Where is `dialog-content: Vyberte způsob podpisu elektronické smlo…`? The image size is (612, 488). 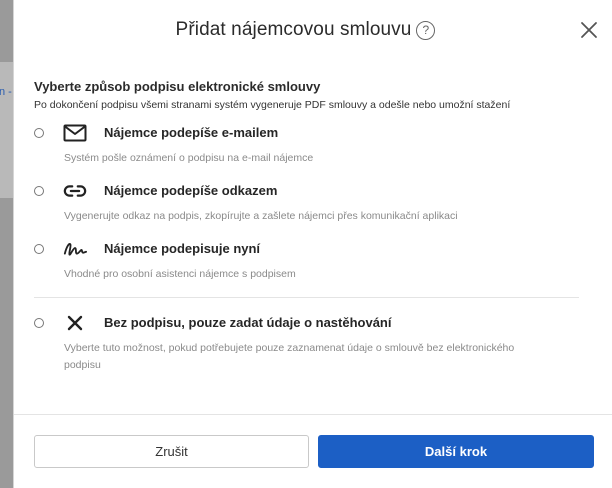
dialog-content: Vyberte způsob podpisu elektronické smlo… is located at coordinates (314, 95).